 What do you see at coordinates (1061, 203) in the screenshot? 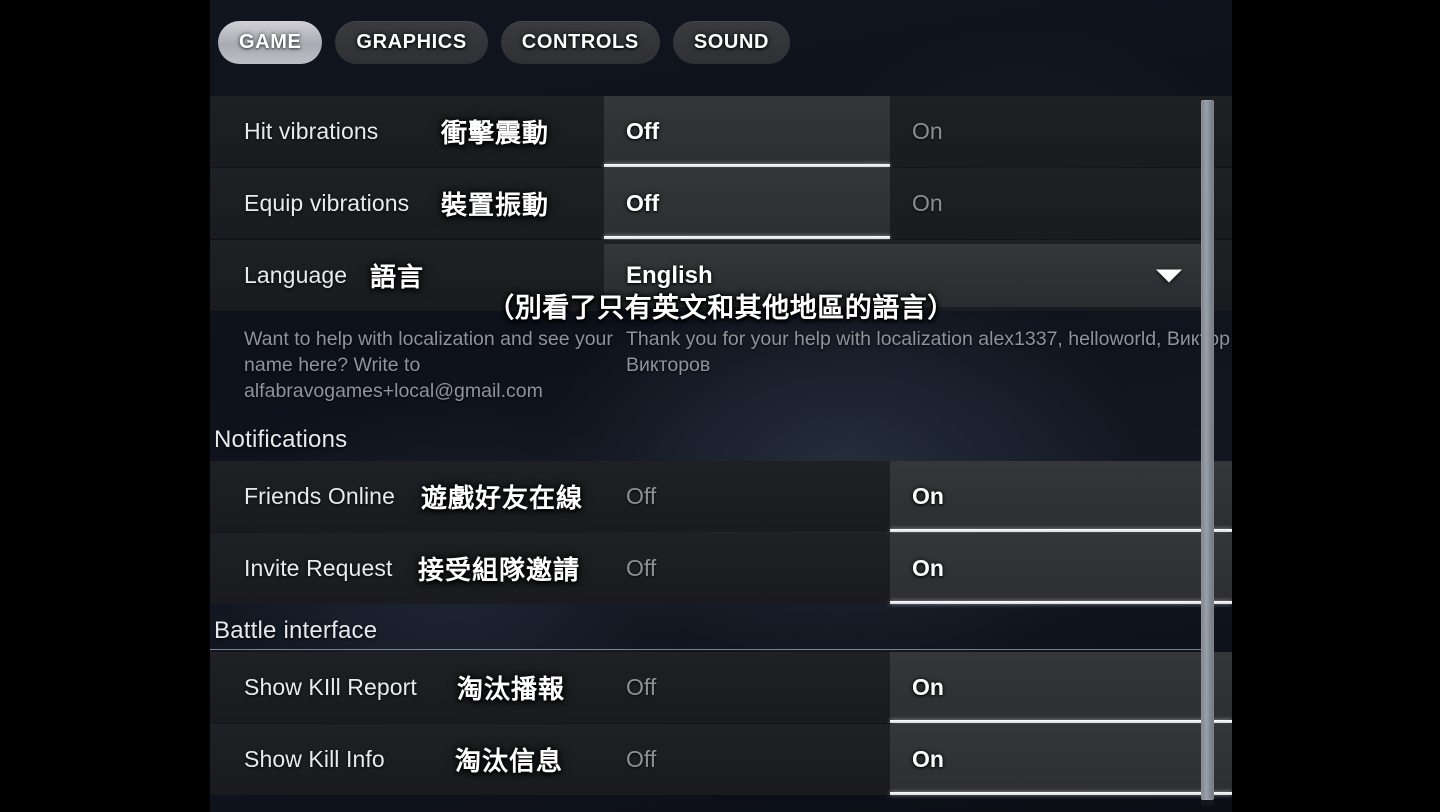
I see `option-equip-vibrations-on: On` at bounding box center [1061, 203].